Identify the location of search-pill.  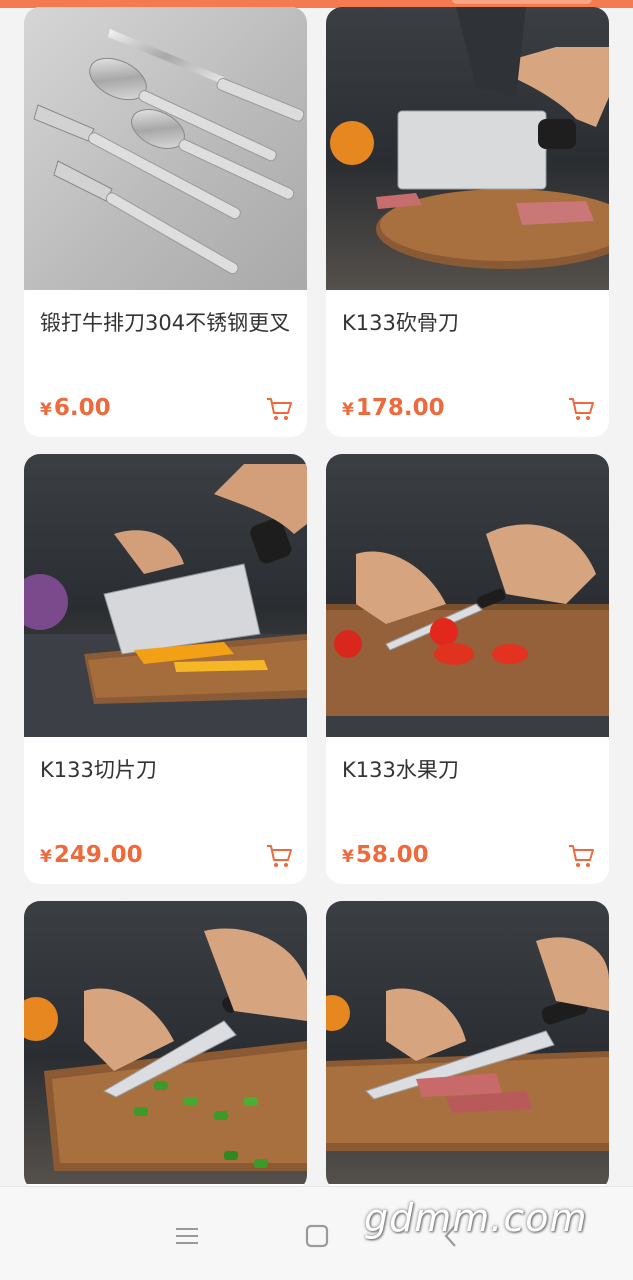
(522, 2).